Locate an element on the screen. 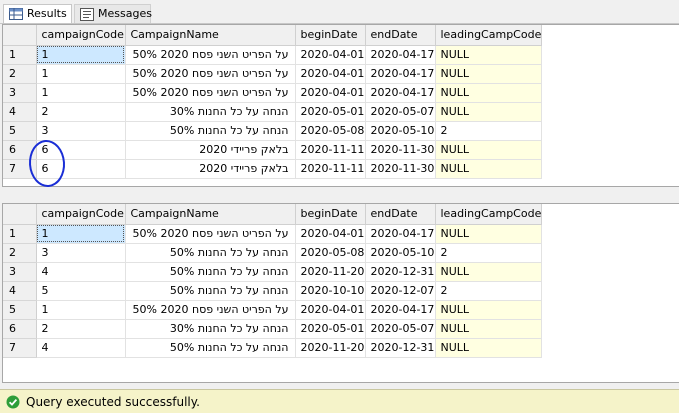 Image resolution: width=679 pixels, height=413 pixels. begindate-cell: 2020-05-01 is located at coordinates (330, 112).